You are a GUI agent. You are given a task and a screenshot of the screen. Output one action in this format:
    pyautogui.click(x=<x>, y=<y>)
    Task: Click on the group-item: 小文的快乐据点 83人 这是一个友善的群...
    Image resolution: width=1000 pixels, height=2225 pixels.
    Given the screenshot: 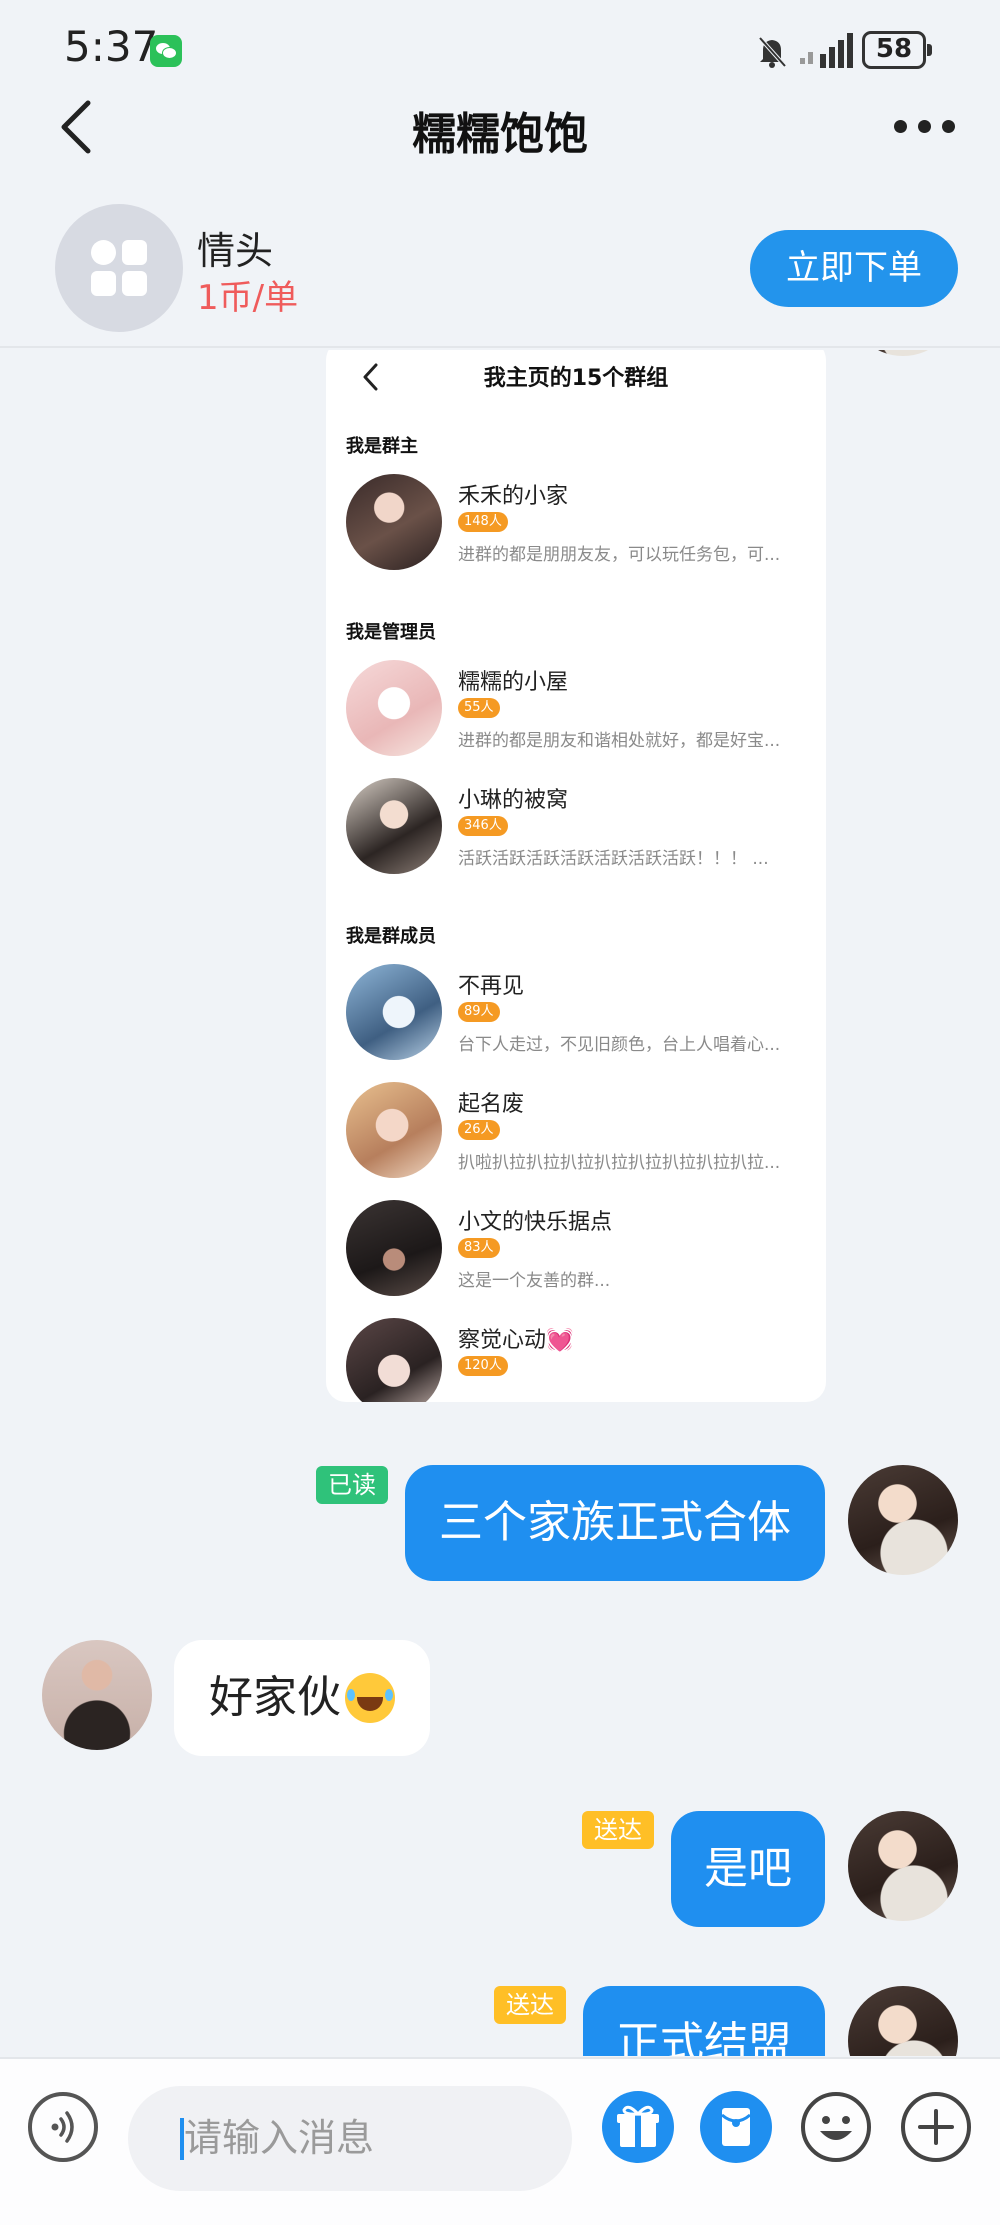 What is the action you would take?
    pyautogui.click(x=581, y=1250)
    